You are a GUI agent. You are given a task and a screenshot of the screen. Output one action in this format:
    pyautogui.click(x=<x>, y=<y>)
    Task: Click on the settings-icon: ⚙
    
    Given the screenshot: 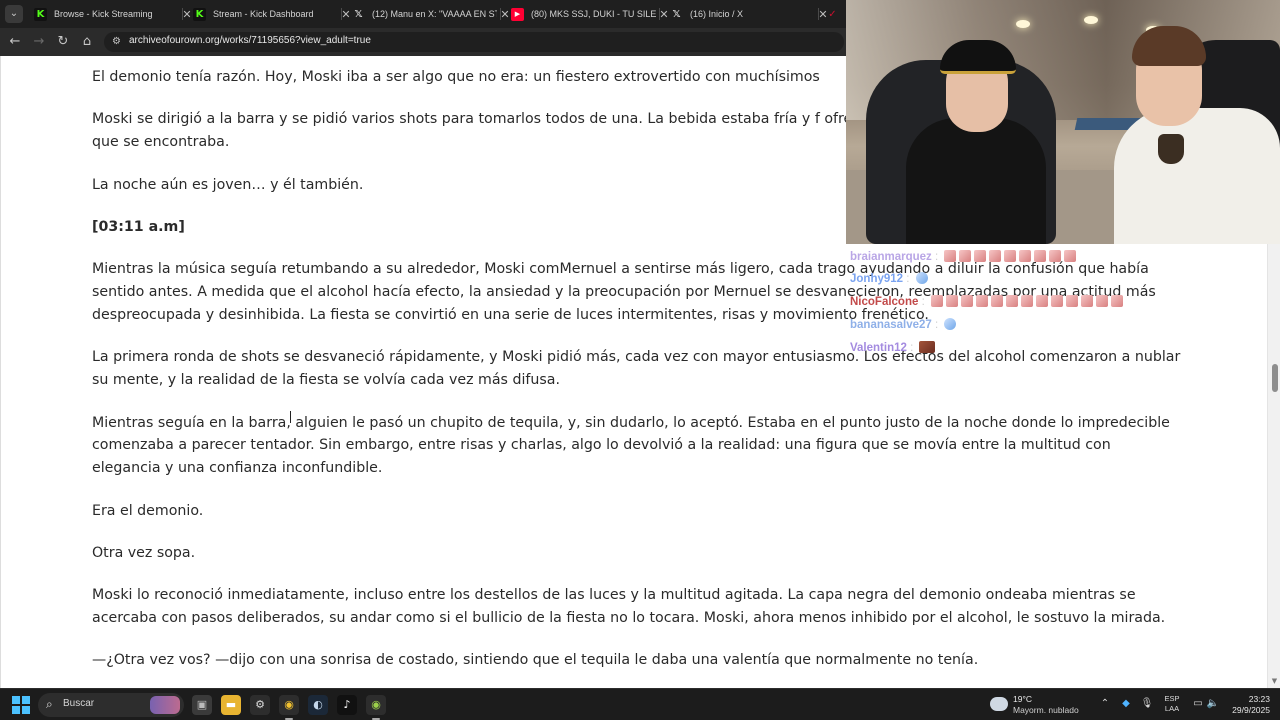 What is the action you would take?
    pyautogui.click(x=260, y=705)
    